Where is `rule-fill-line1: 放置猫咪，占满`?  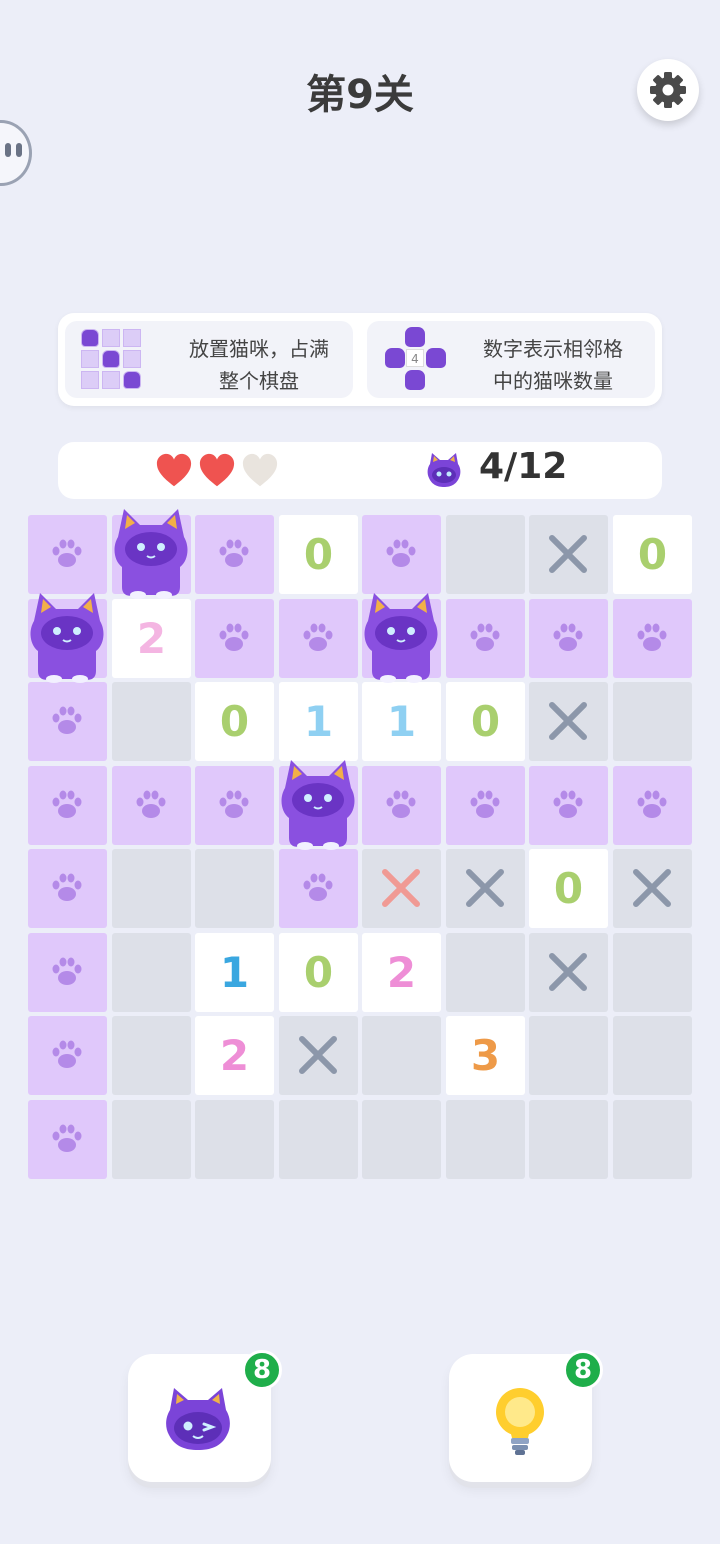 rule-fill-line1: 放置猫咪，占满 is located at coordinates (259, 349).